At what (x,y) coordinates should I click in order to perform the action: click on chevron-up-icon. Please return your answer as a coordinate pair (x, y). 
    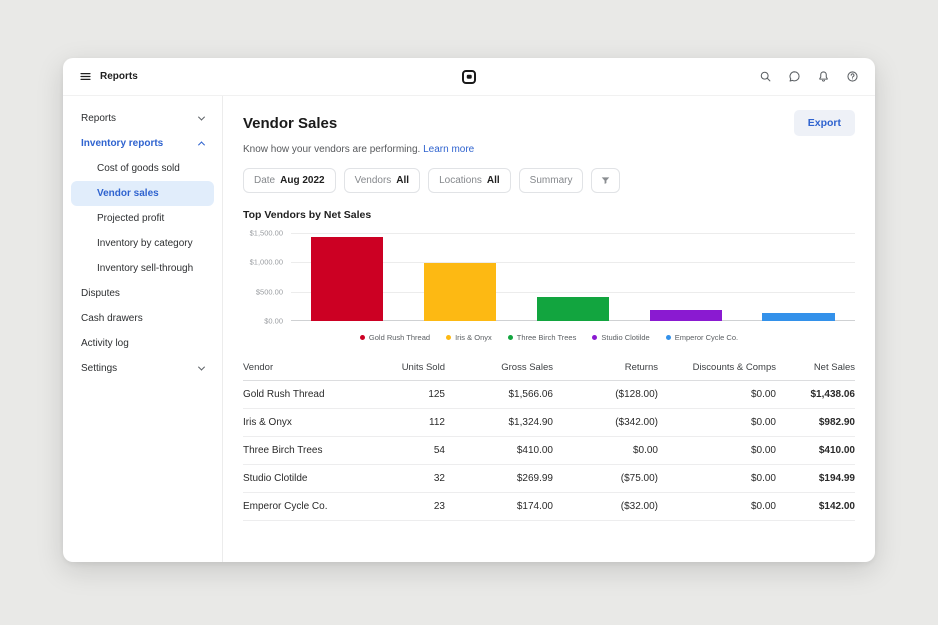
    Looking at the image, I should click on (201, 145).